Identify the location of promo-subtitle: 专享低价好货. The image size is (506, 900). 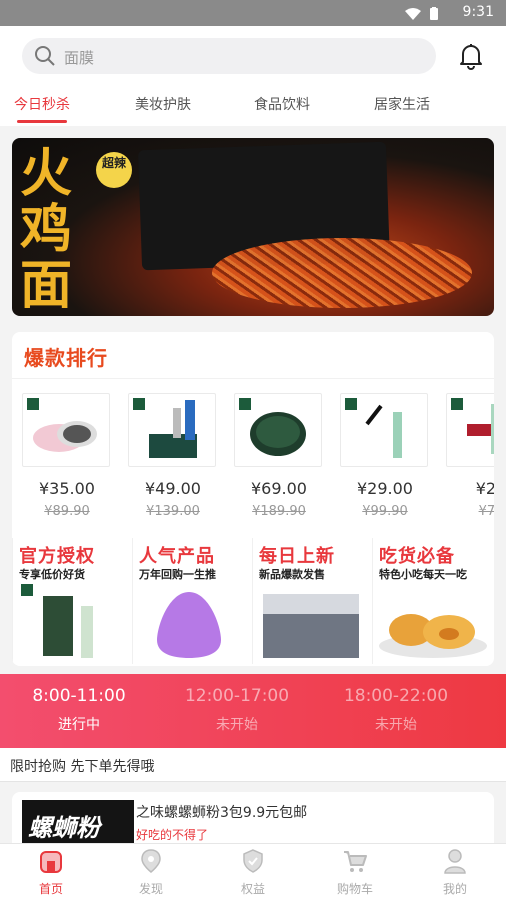
(52, 574).